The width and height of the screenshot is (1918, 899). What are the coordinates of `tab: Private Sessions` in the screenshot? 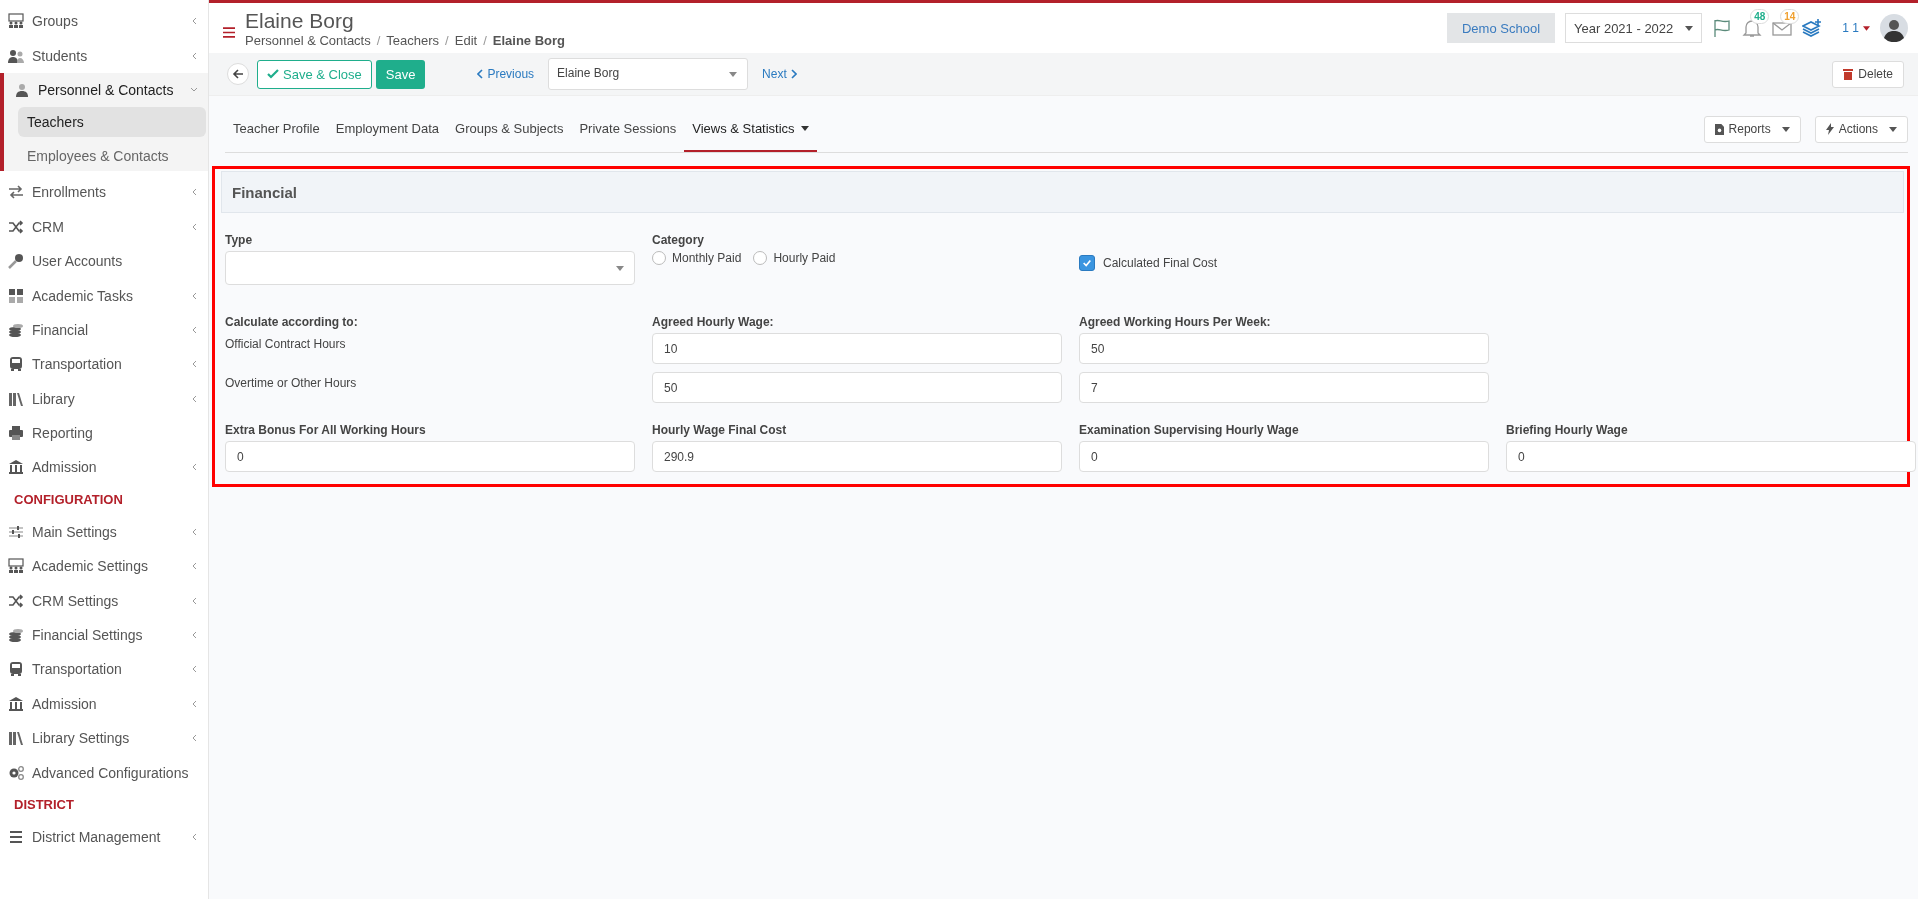 It's located at (628, 129).